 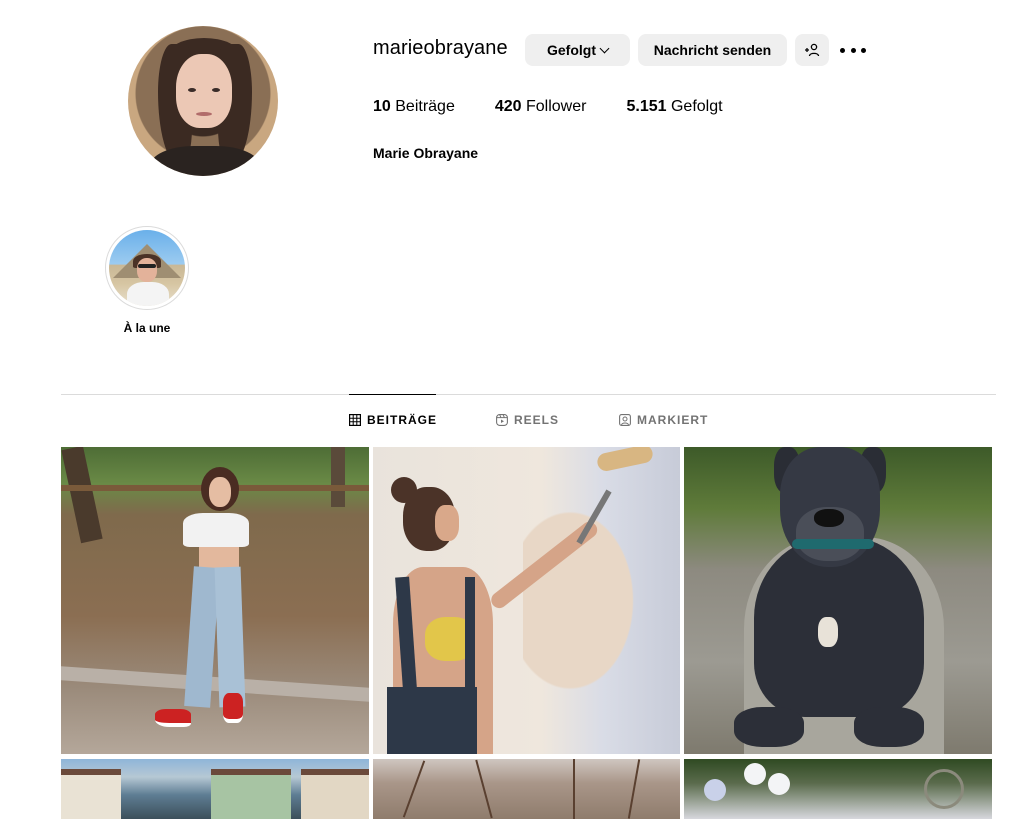 I want to click on following-button-label: Gefolgt, so click(x=571, y=50).